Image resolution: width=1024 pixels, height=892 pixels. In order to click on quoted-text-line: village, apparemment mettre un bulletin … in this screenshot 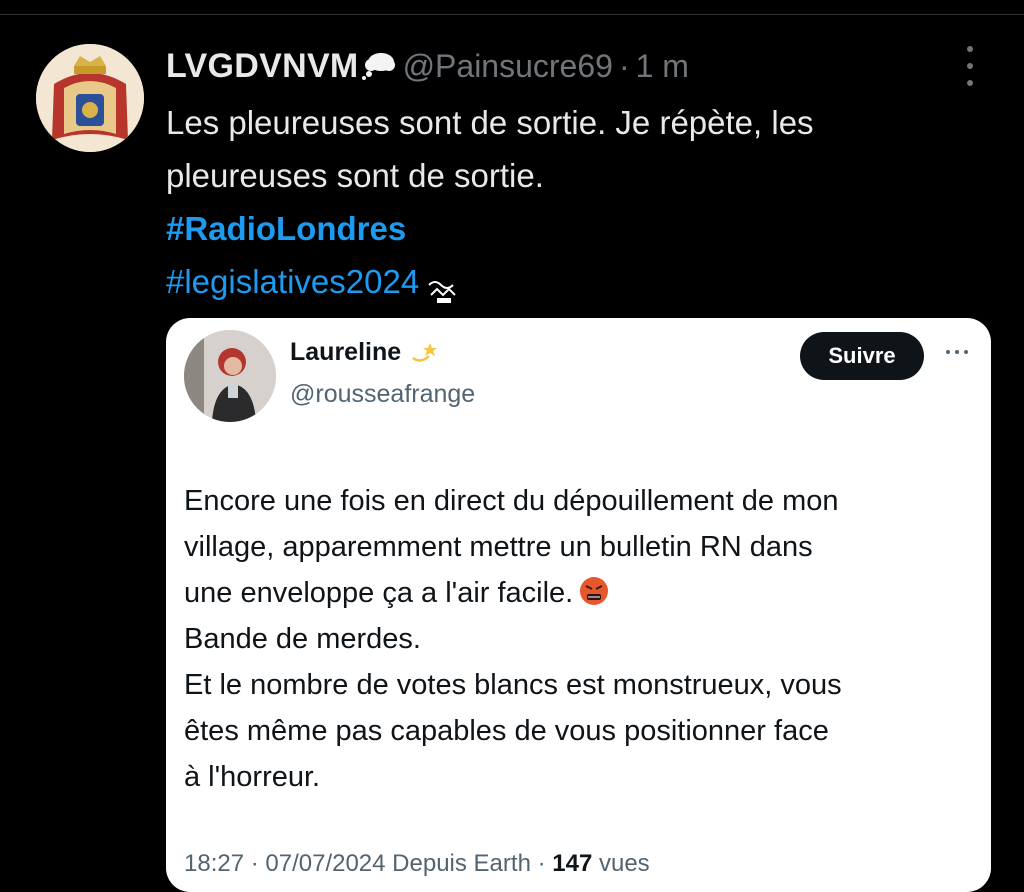, I will do `click(498, 547)`.